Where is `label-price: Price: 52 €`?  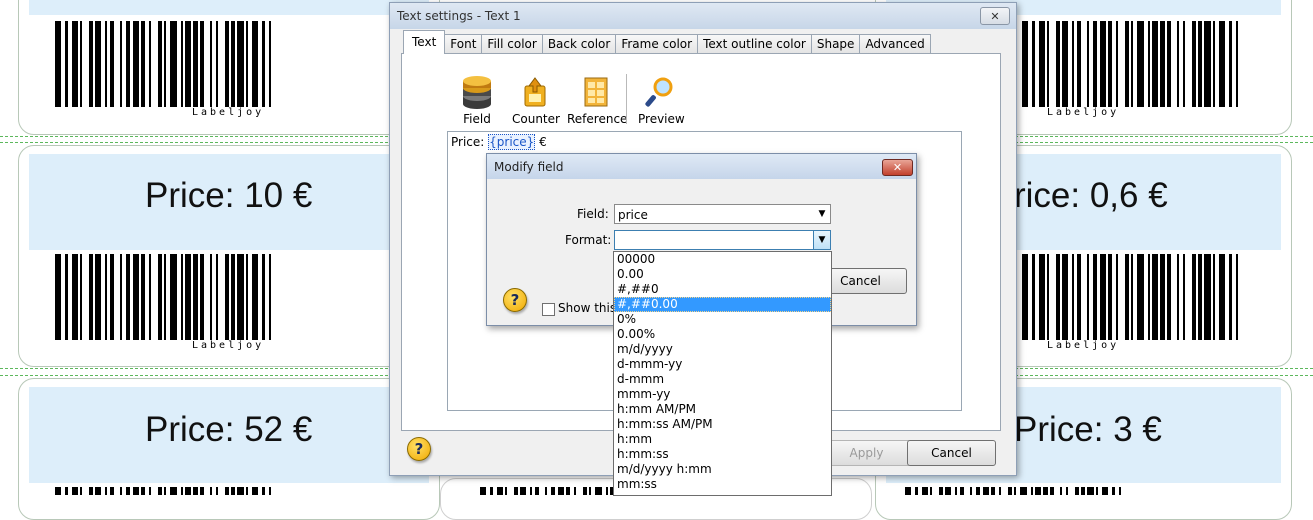 label-price: Price: 52 € is located at coordinates (229, 429).